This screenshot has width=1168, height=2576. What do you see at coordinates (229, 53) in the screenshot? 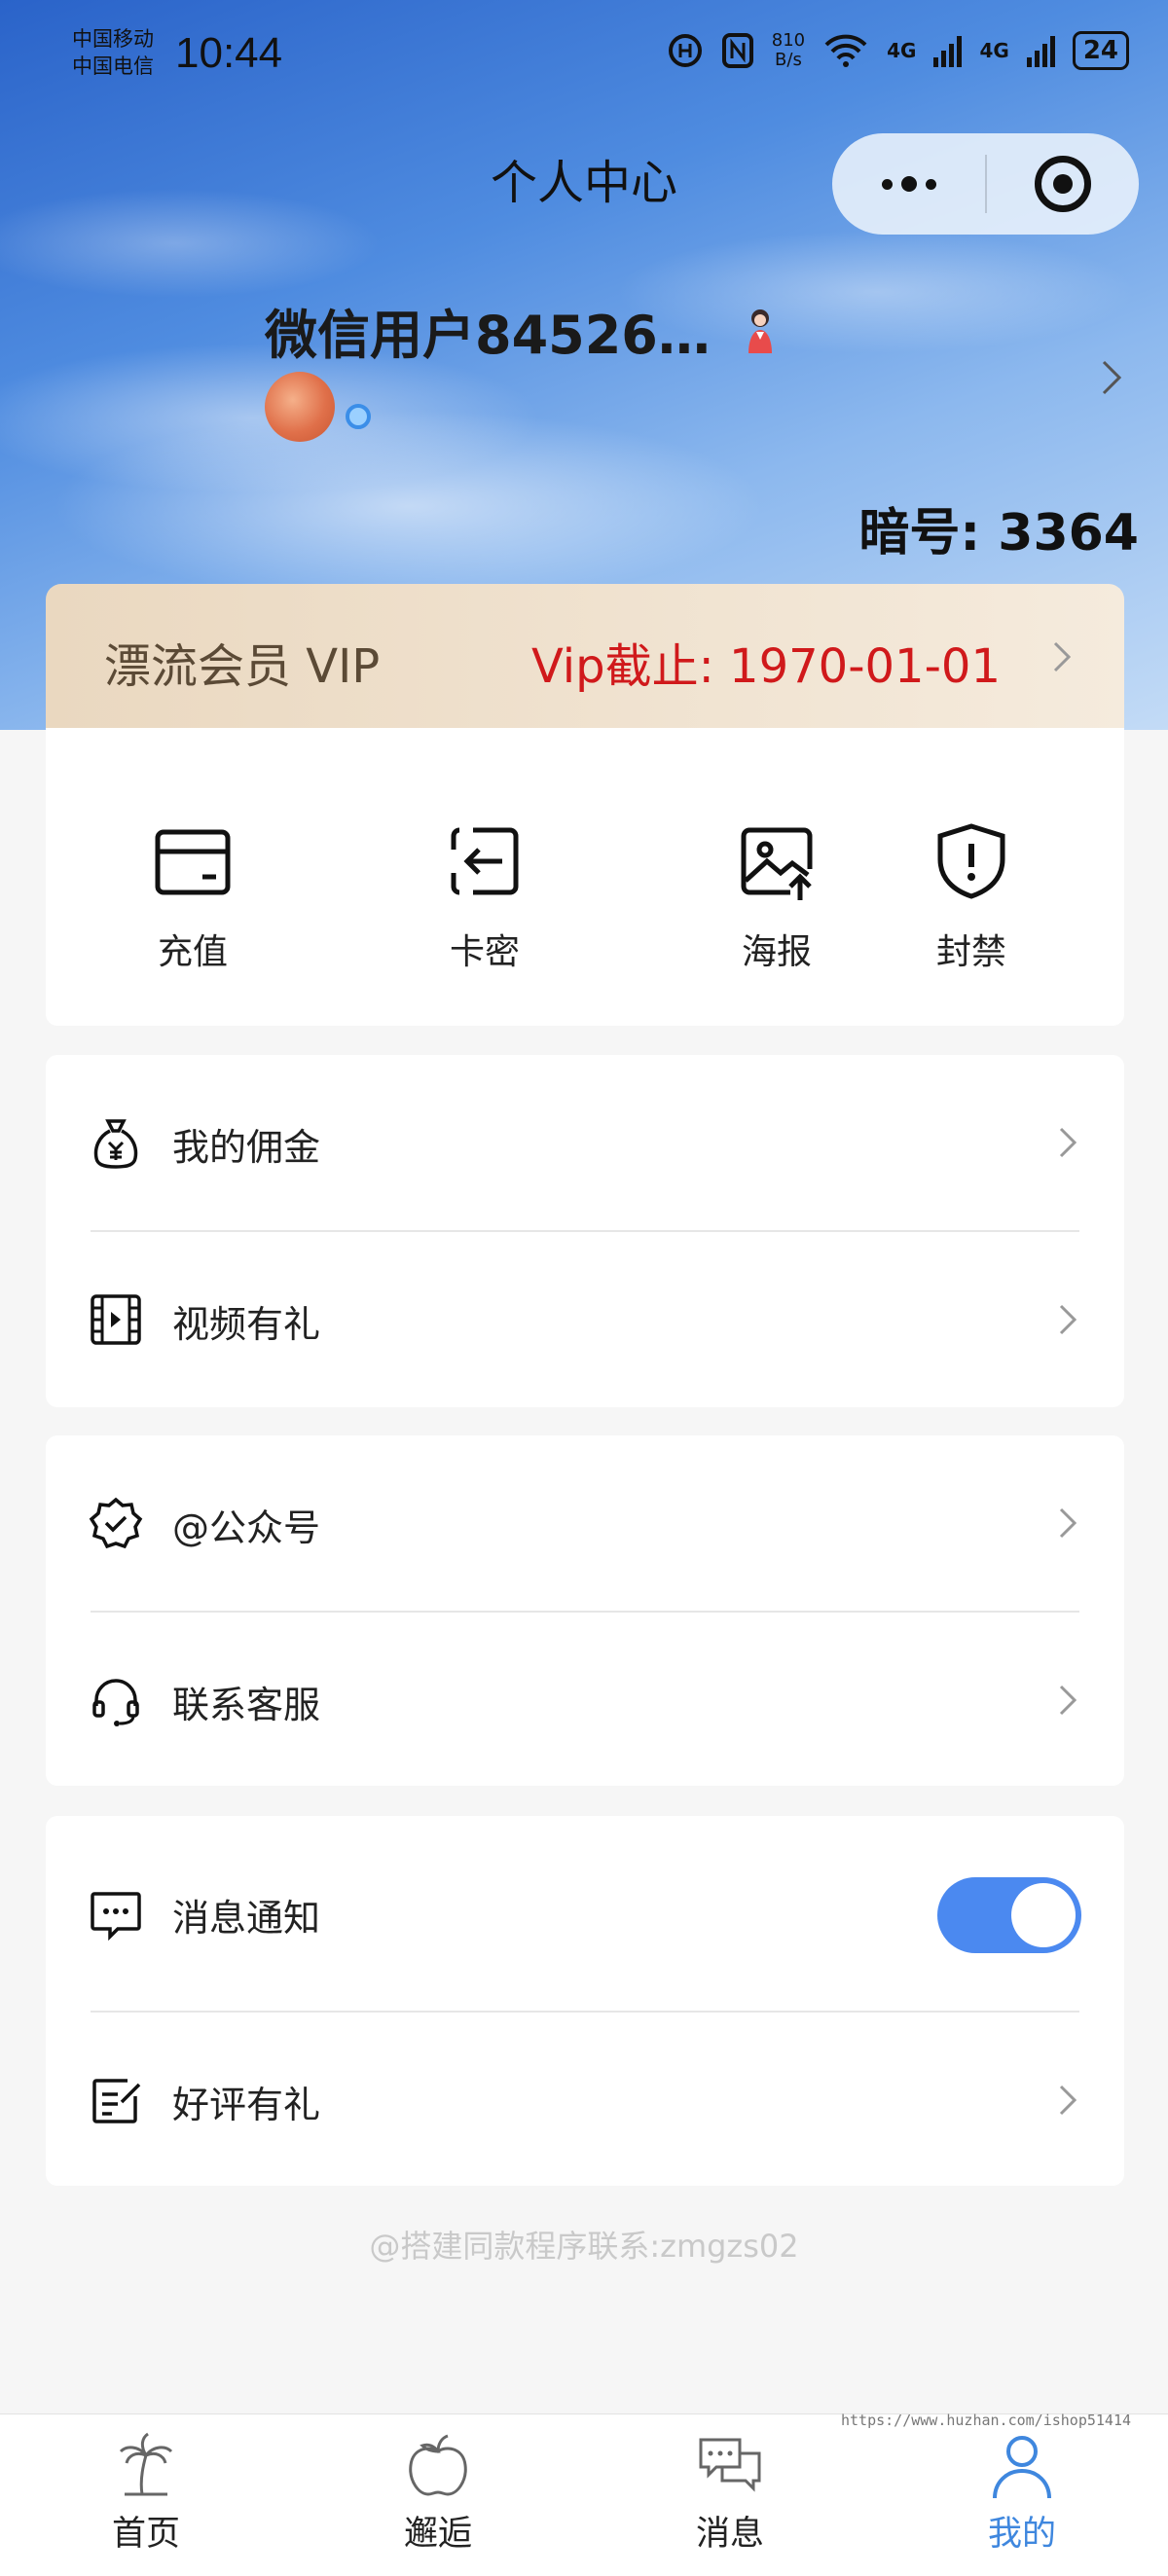
I see `clock: 10:44` at bounding box center [229, 53].